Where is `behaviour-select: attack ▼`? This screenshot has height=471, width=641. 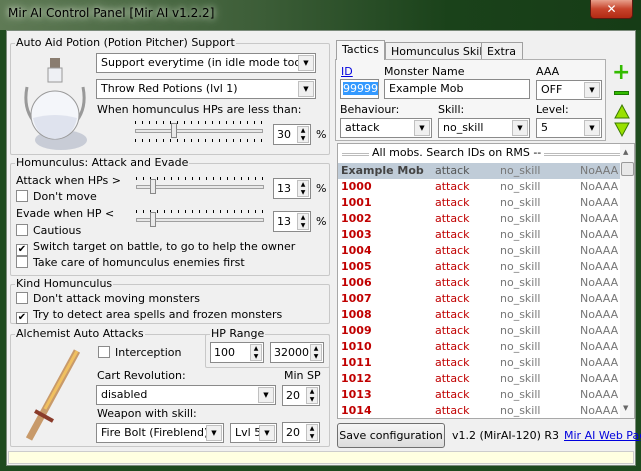 behaviour-select: attack ▼ is located at coordinates (386, 128).